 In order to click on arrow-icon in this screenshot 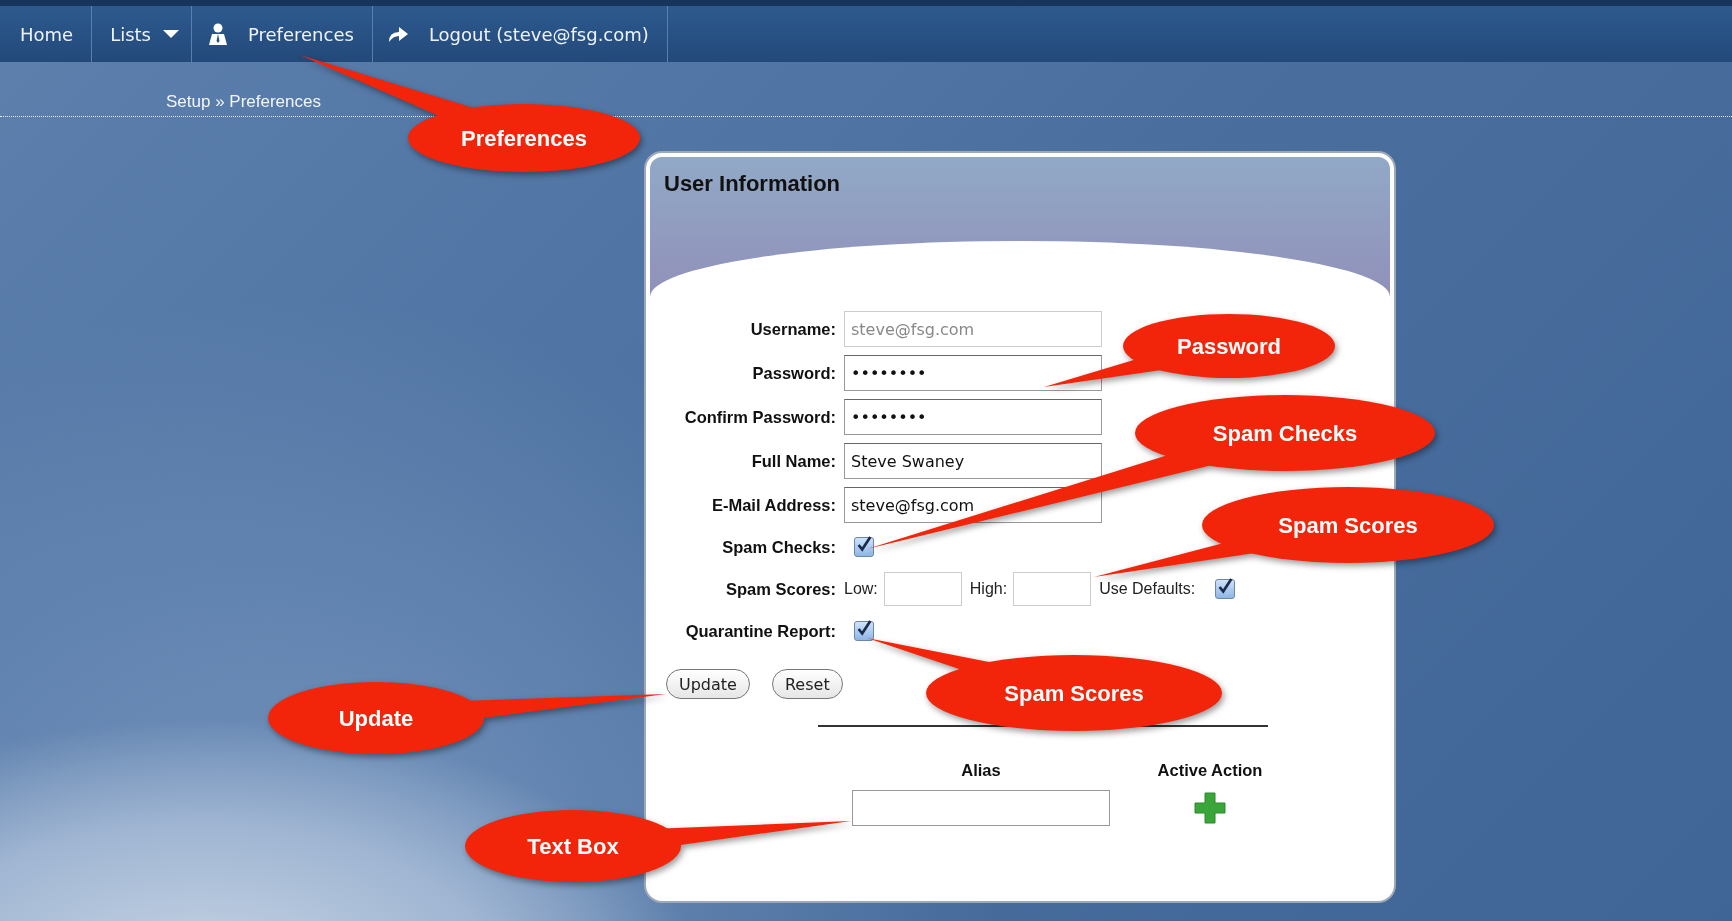, I will do `click(397, 34)`.